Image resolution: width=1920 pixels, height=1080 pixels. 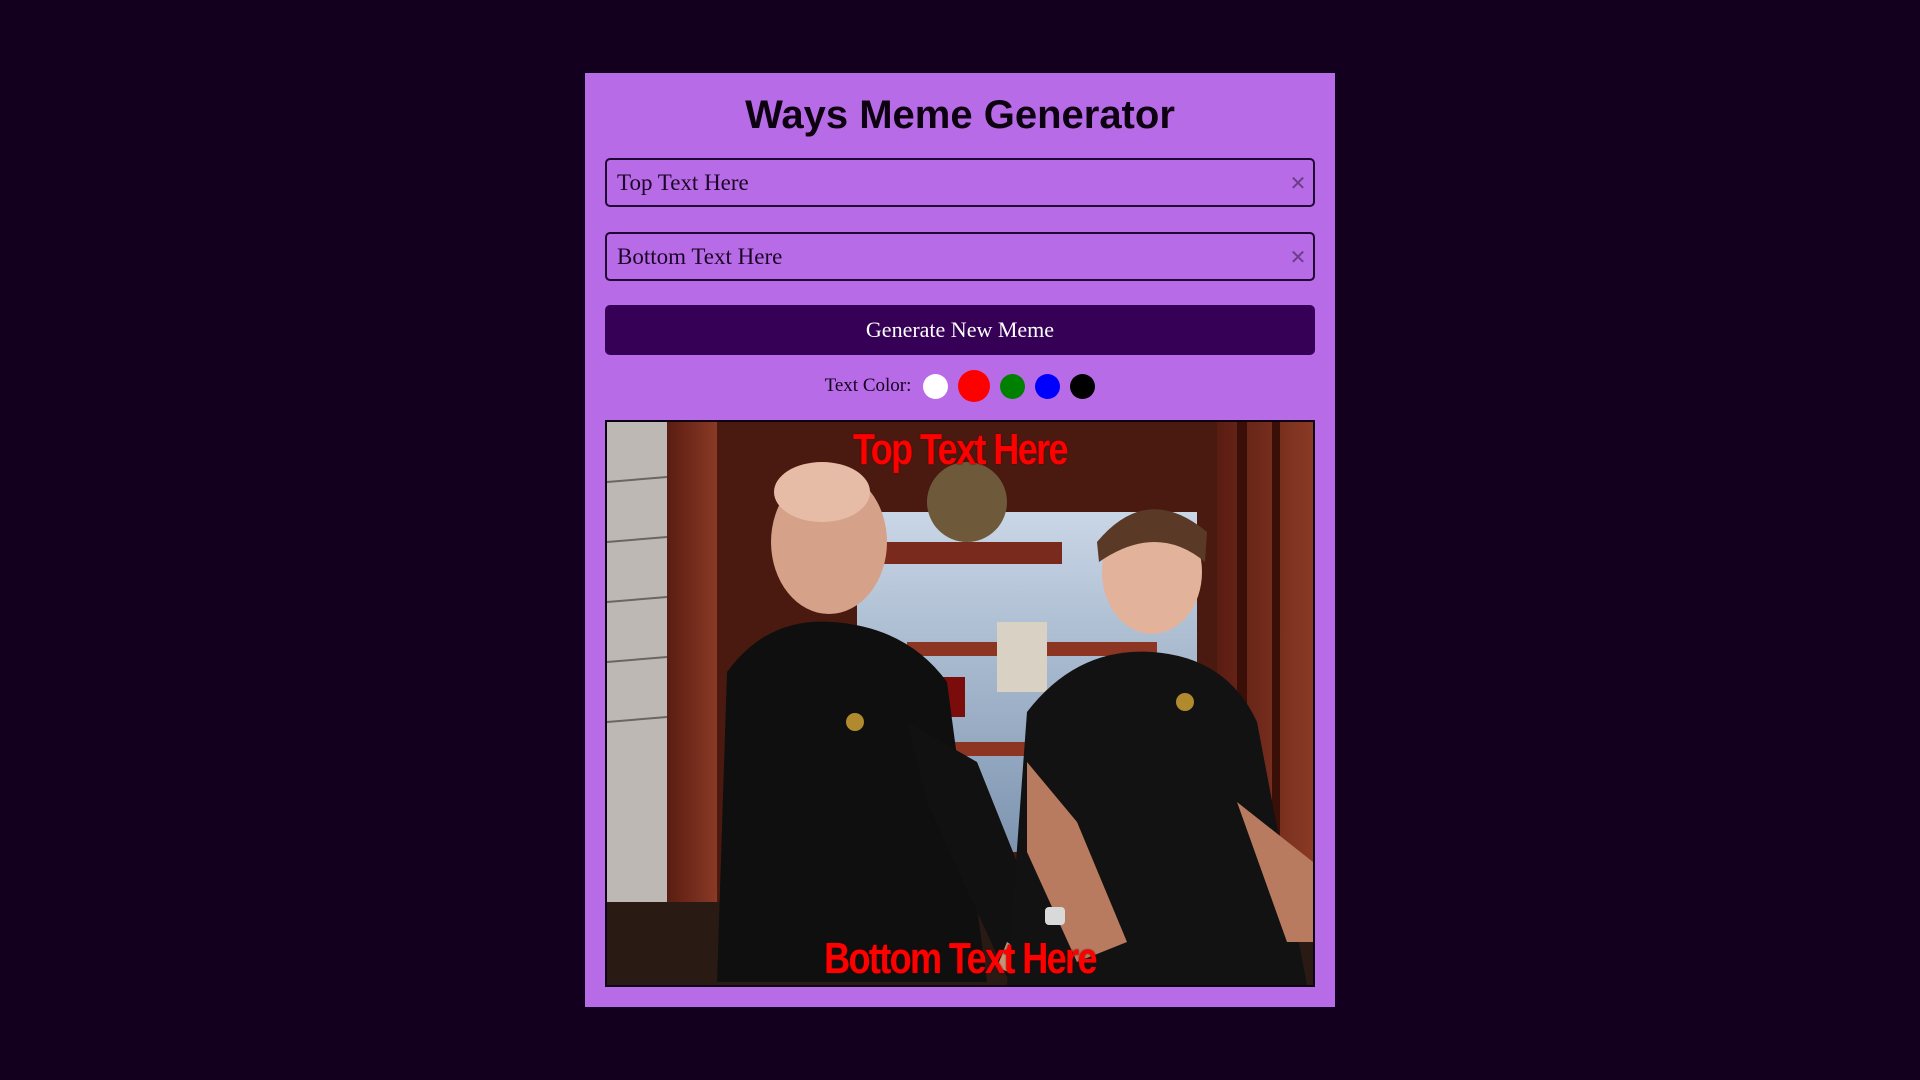 What do you see at coordinates (961, 449) in the screenshot?
I see `meme-top-text: Top Text Here` at bounding box center [961, 449].